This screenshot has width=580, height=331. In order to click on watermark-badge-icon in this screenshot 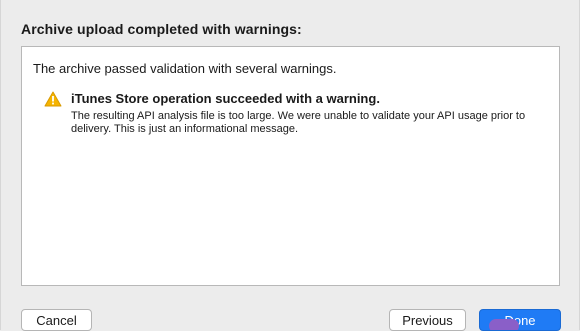, I will do `click(504, 324)`.